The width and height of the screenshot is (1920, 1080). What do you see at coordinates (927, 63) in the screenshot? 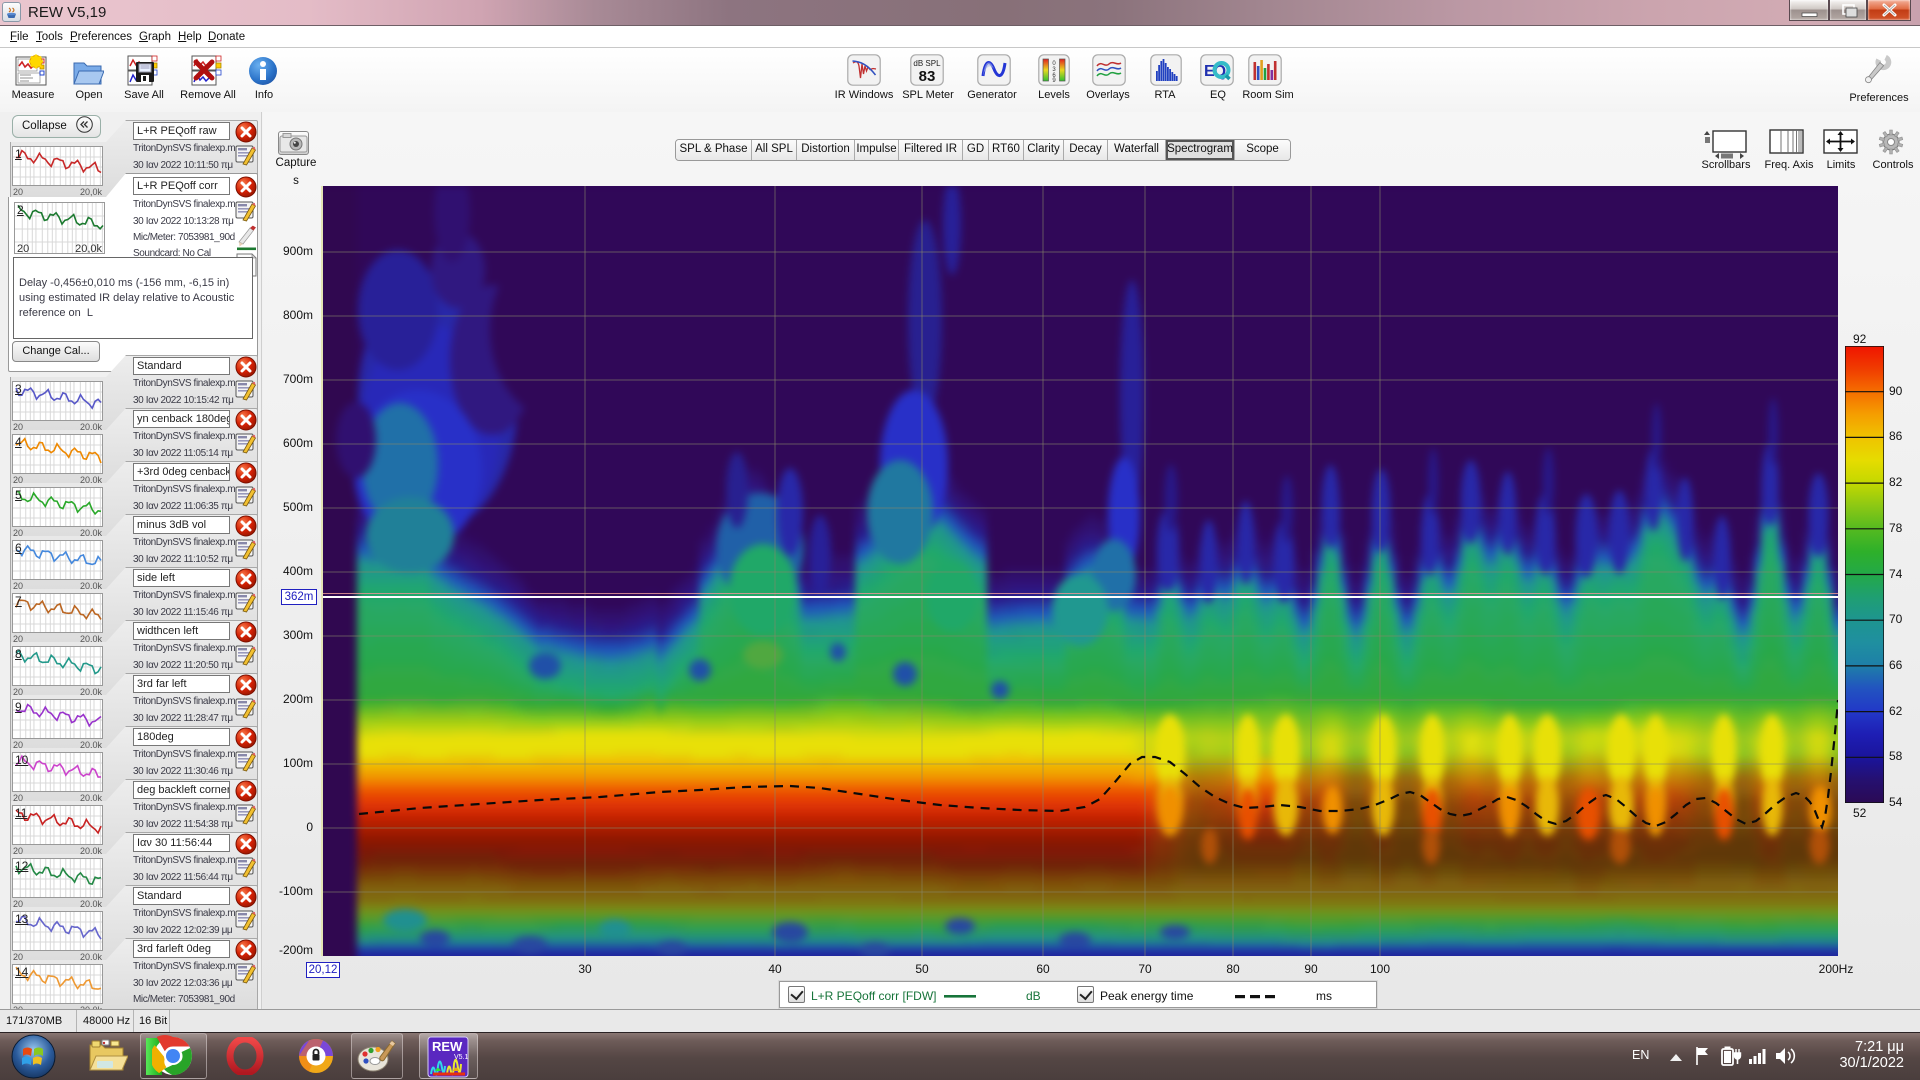
I see `svg-text: dB SPL` at bounding box center [927, 63].